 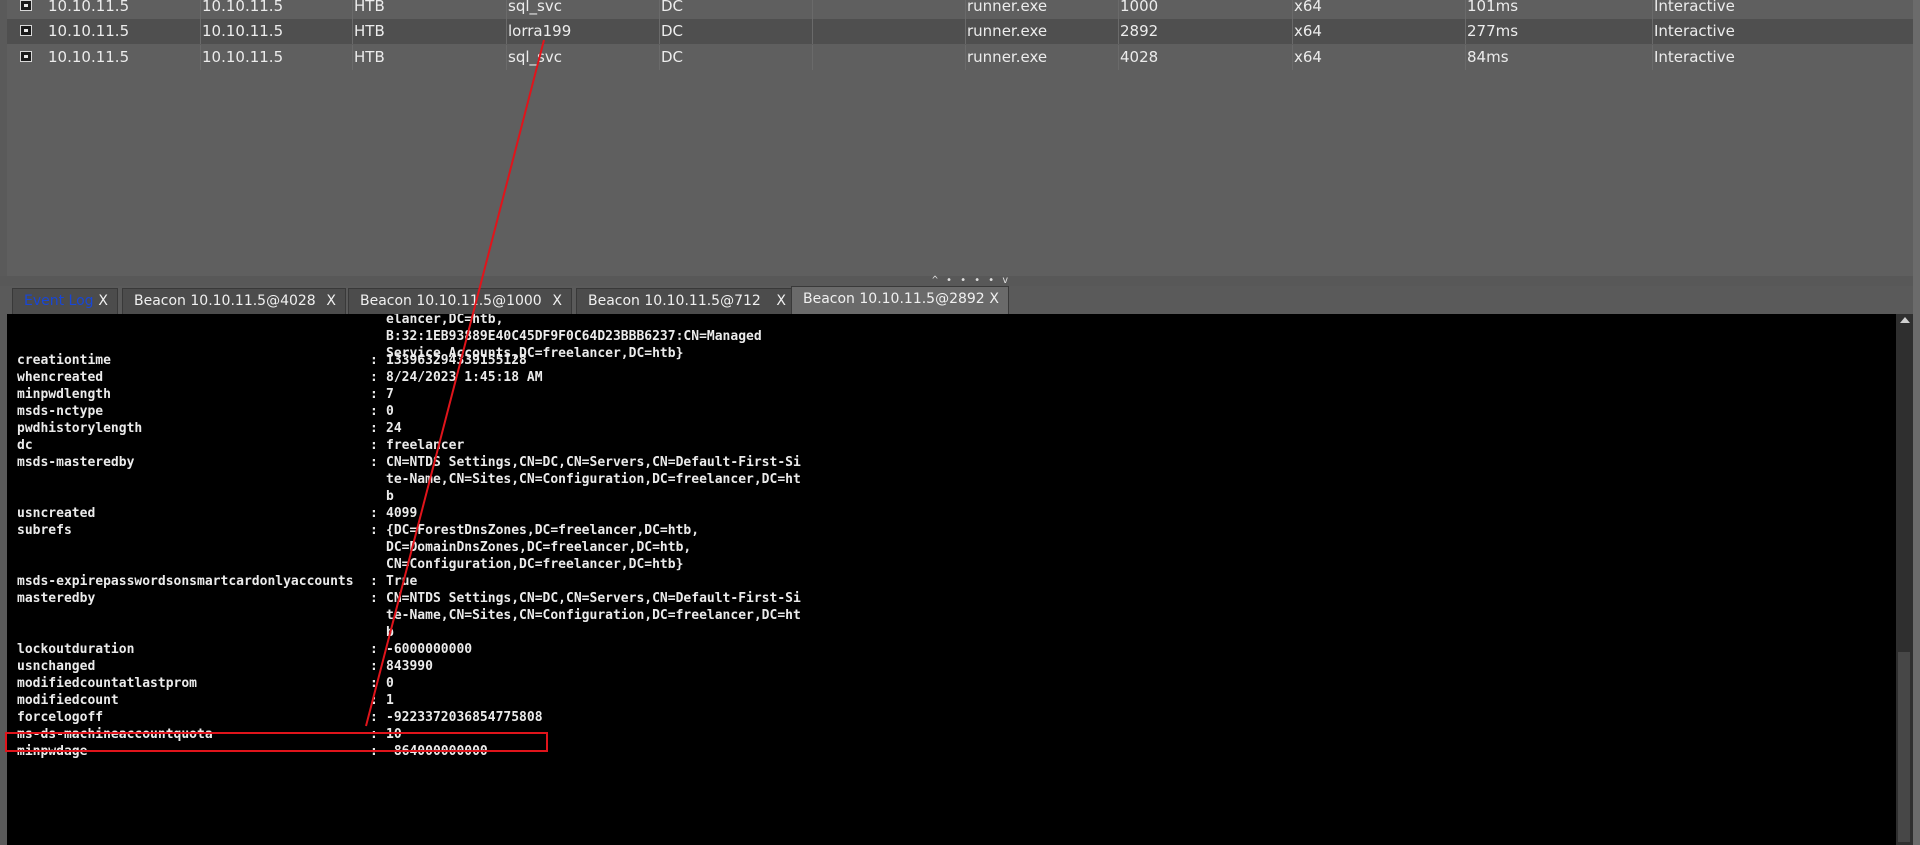 What do you see at coordinates (445, 320) in the screenshot?
I see `attribute-value: elancer,DC=htb,` at bounding box center [445, 320].